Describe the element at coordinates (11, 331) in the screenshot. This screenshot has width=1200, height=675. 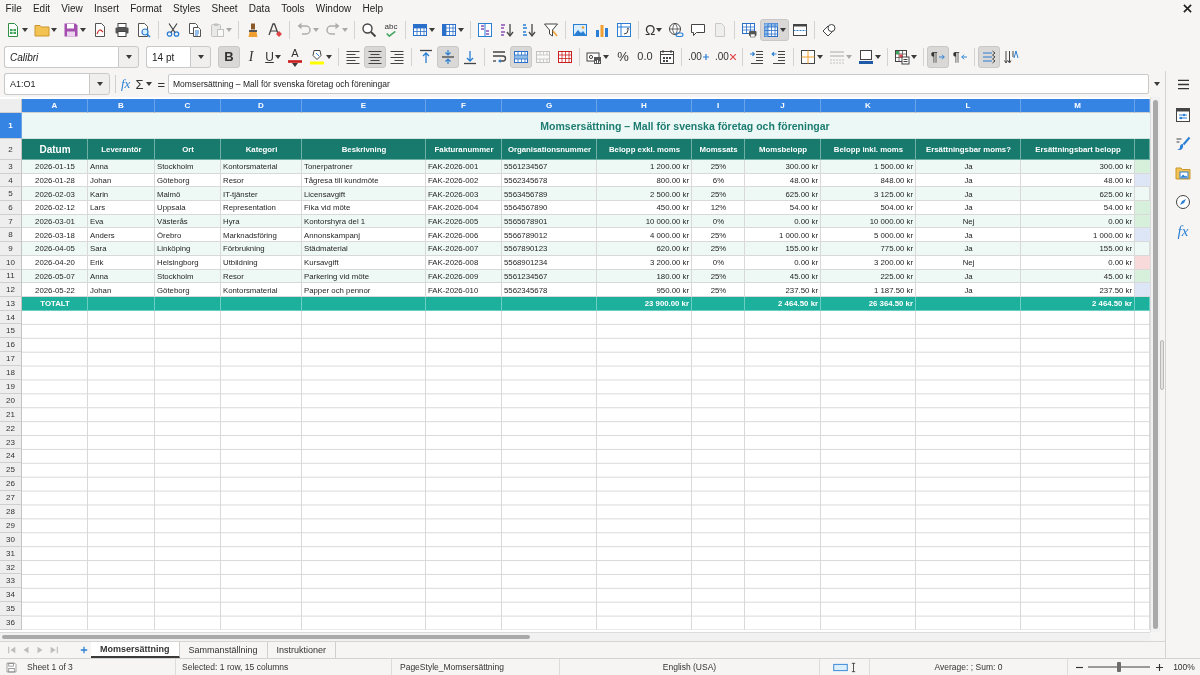
I see `row-header: 15` at that location.